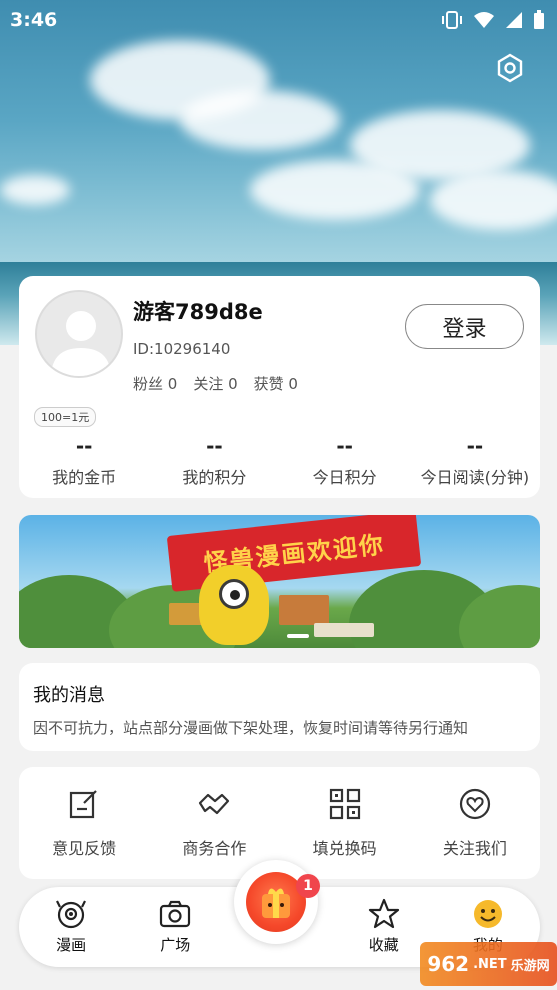  I want to click on camera-icon, so click(175, 914).